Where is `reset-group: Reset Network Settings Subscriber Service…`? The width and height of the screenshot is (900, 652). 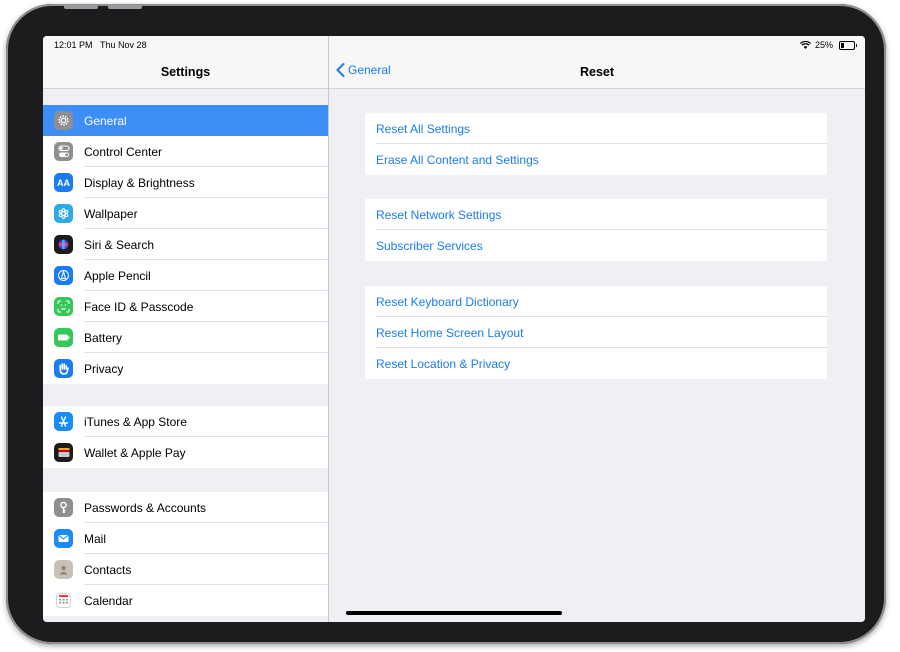
reset-group: Reset Network Settings Subscriber Service… is located at coordinates (596, 230).